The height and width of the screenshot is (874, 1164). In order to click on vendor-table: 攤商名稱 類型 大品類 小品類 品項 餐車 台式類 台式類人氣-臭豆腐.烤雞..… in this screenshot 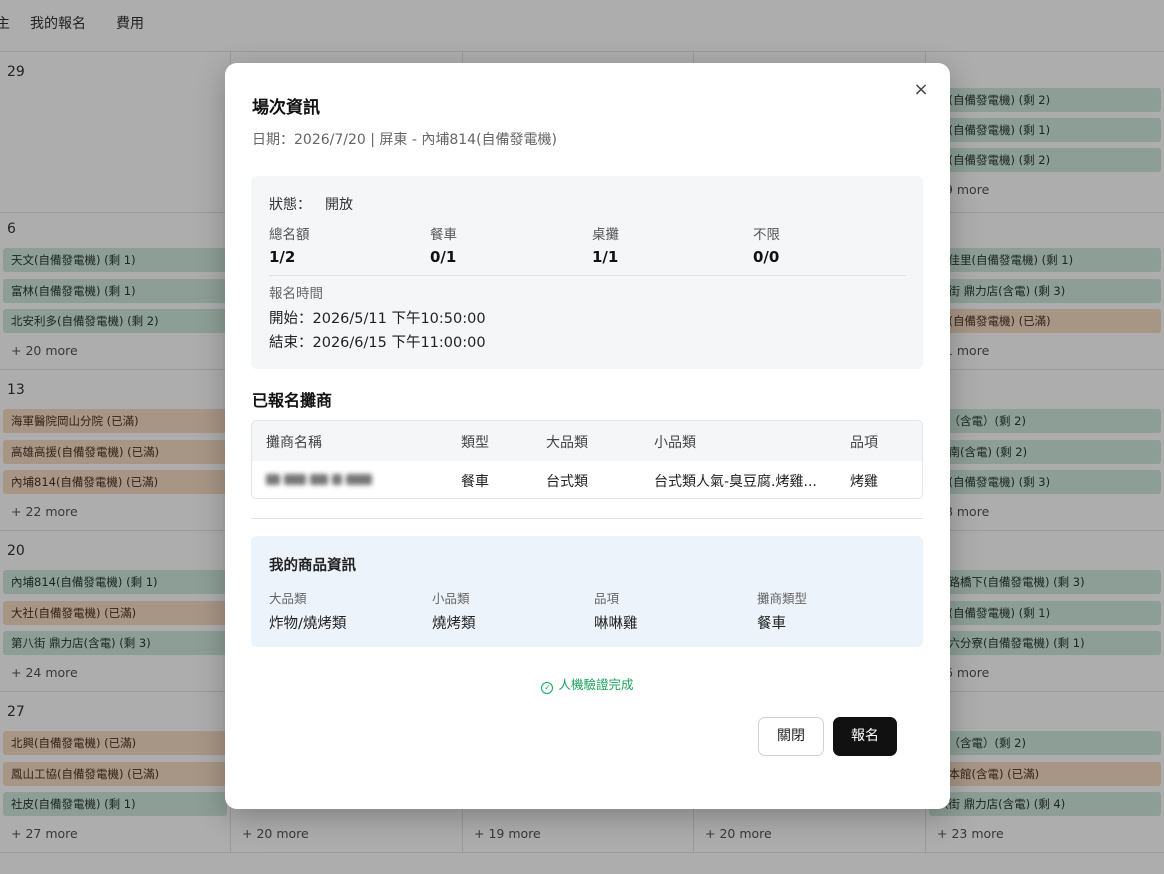, I will do `click(587, 459)`.